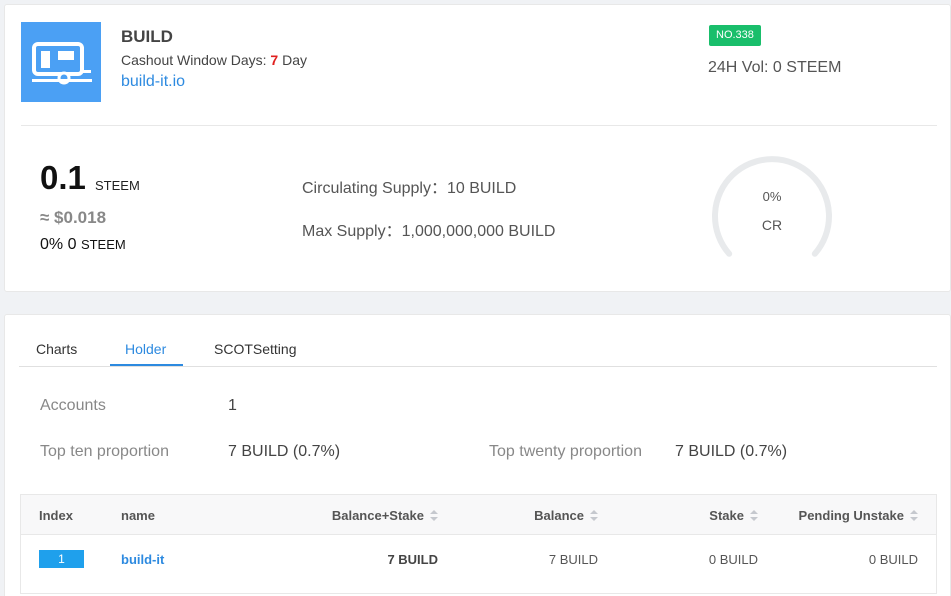 Image resolution: width=951 pixels, height=596 pixels. I want to click on divider, so click(479, 125).